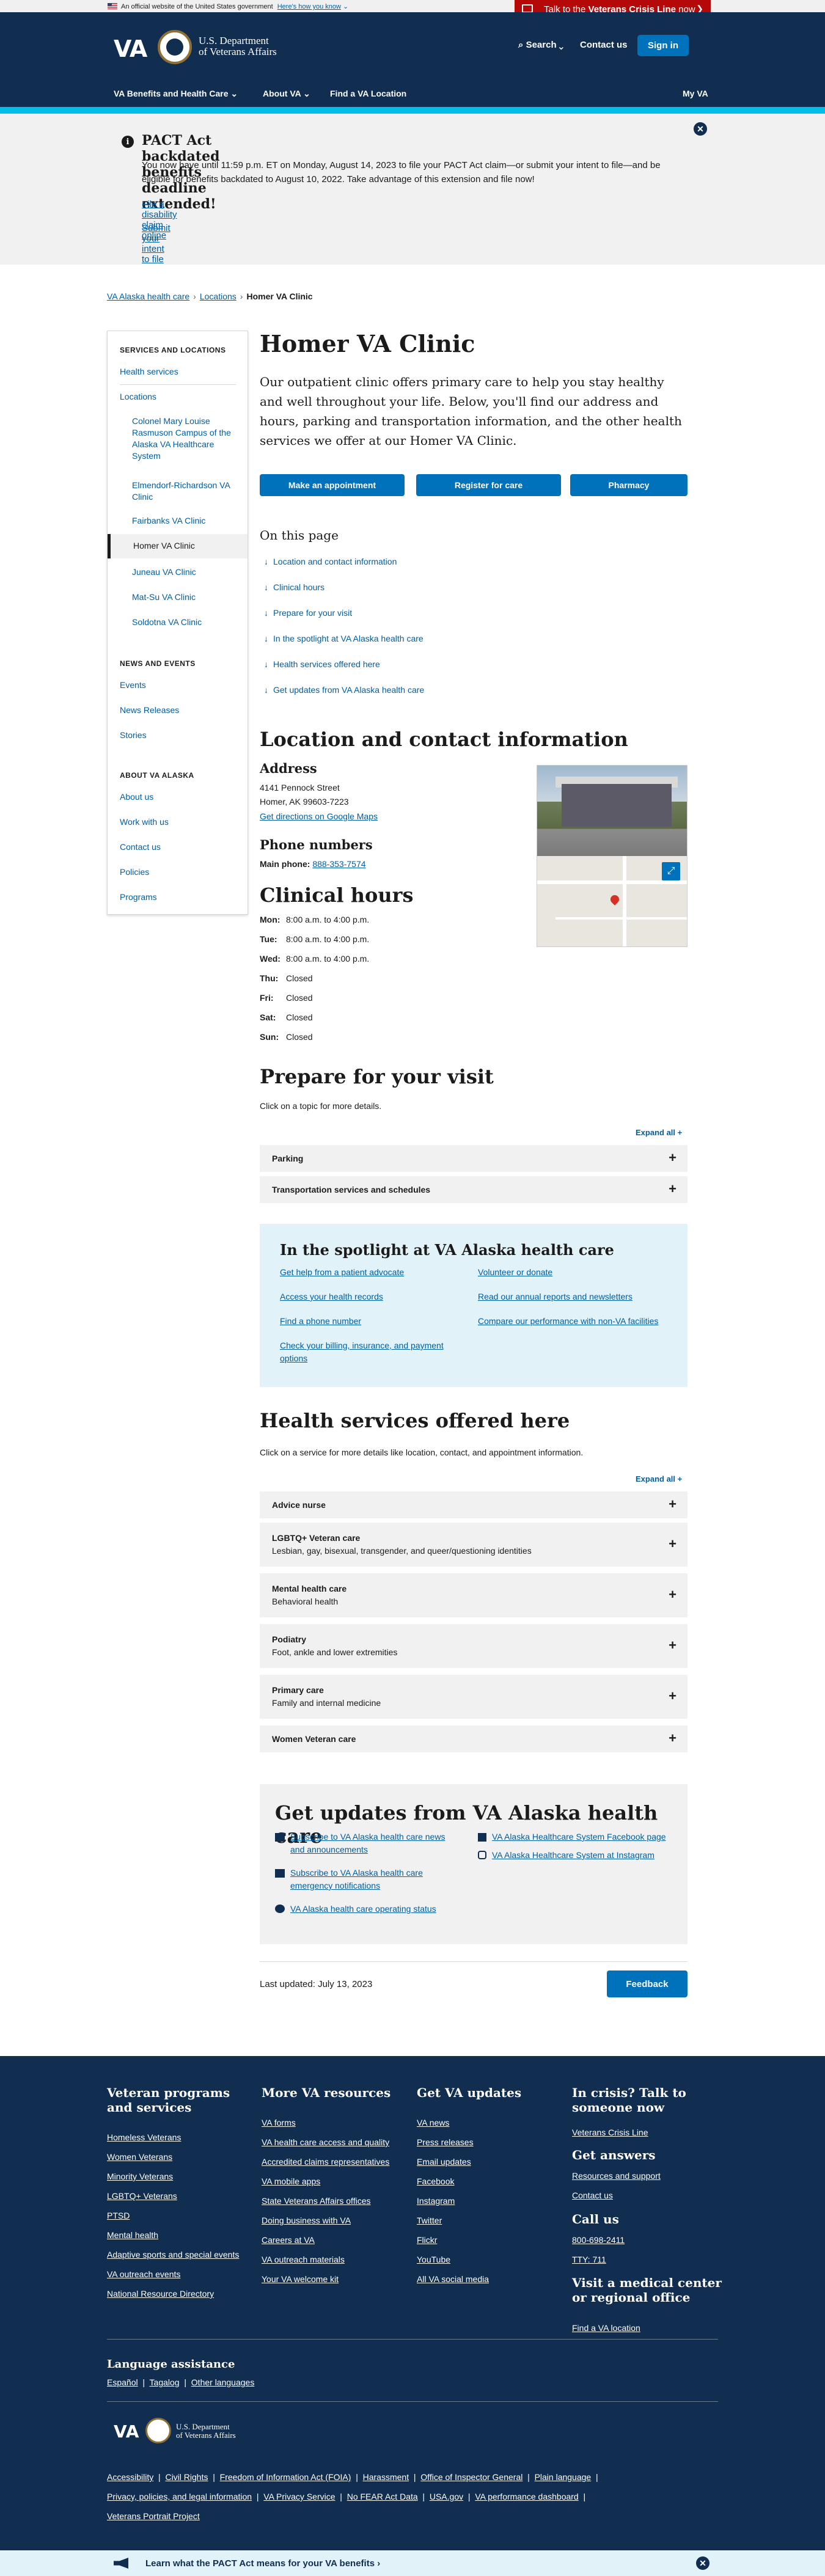  Describe the element at coordinates (606, 2328) in the screenshot. I see `footer-find-location-link: Find a VA location` at that location.